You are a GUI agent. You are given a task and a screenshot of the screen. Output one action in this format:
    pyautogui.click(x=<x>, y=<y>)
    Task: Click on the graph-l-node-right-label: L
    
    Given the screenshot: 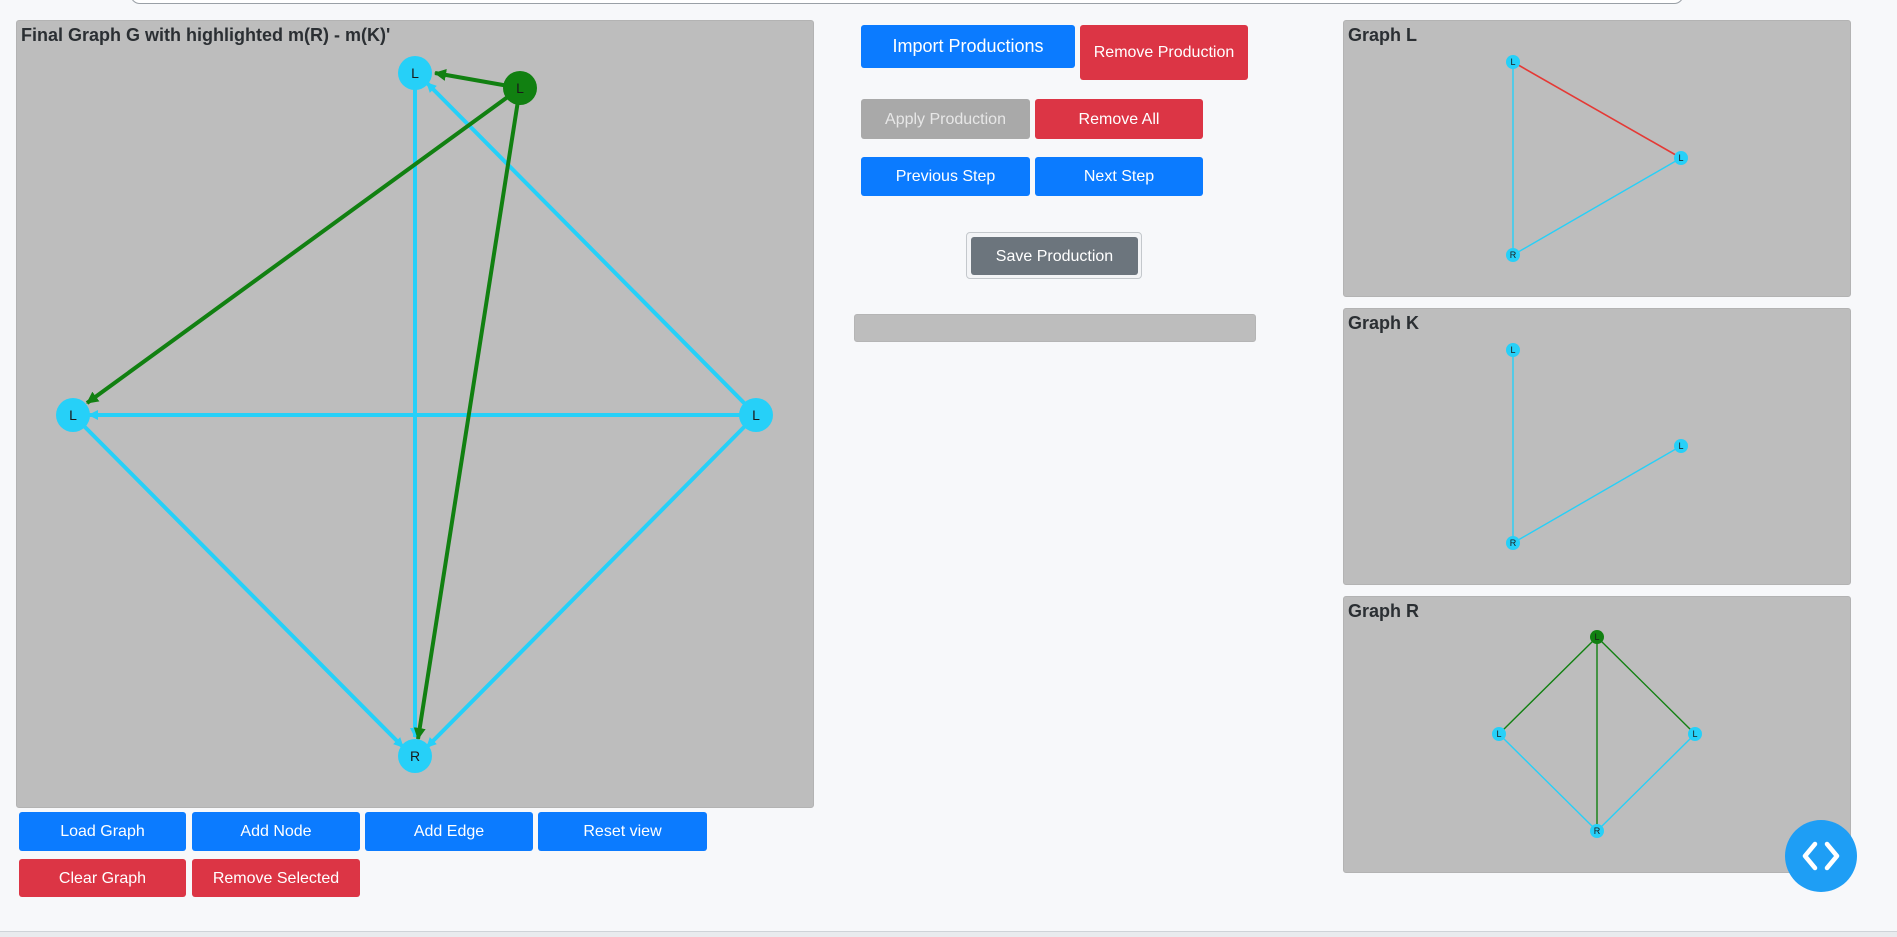 What is the action you would take?
    pyautogui.click(x=1680, y=158)
    